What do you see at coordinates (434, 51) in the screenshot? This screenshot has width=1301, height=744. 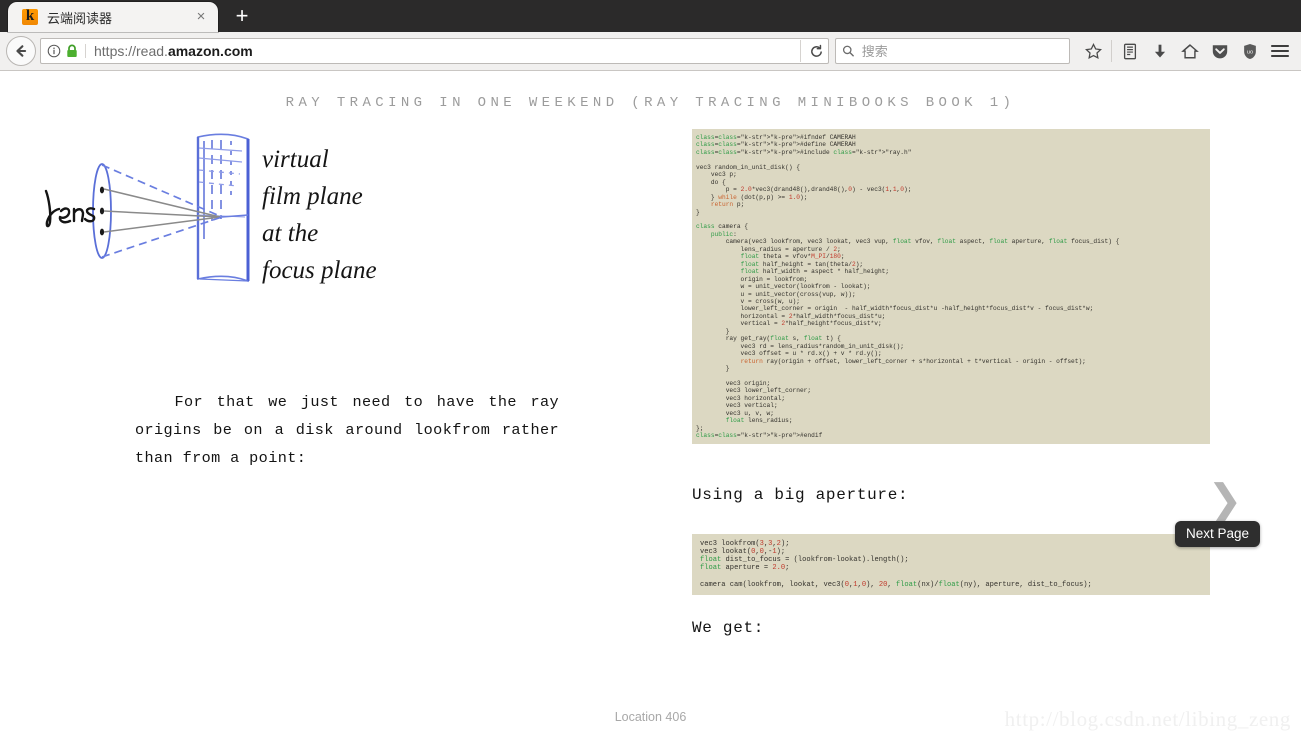 I see `address-bar: https://read.amazon.com` at bounding box center [434, 51].